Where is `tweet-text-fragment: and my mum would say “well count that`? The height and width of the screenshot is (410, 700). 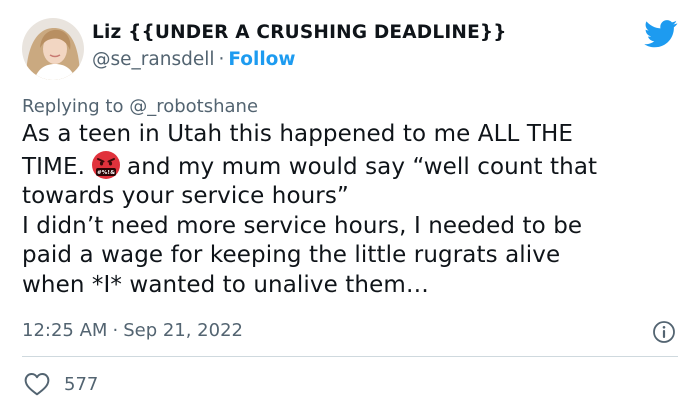
tweet-text-fragment: and my mum would say “well count that is located at coordinates (362, 166).